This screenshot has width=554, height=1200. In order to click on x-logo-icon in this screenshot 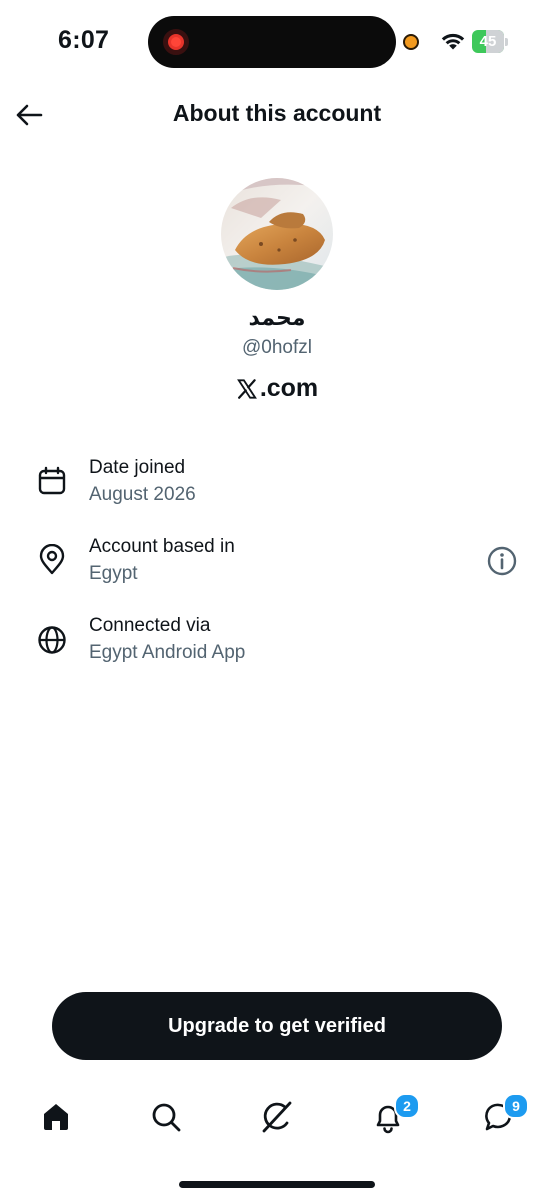, I will do `click(246, 388)`.